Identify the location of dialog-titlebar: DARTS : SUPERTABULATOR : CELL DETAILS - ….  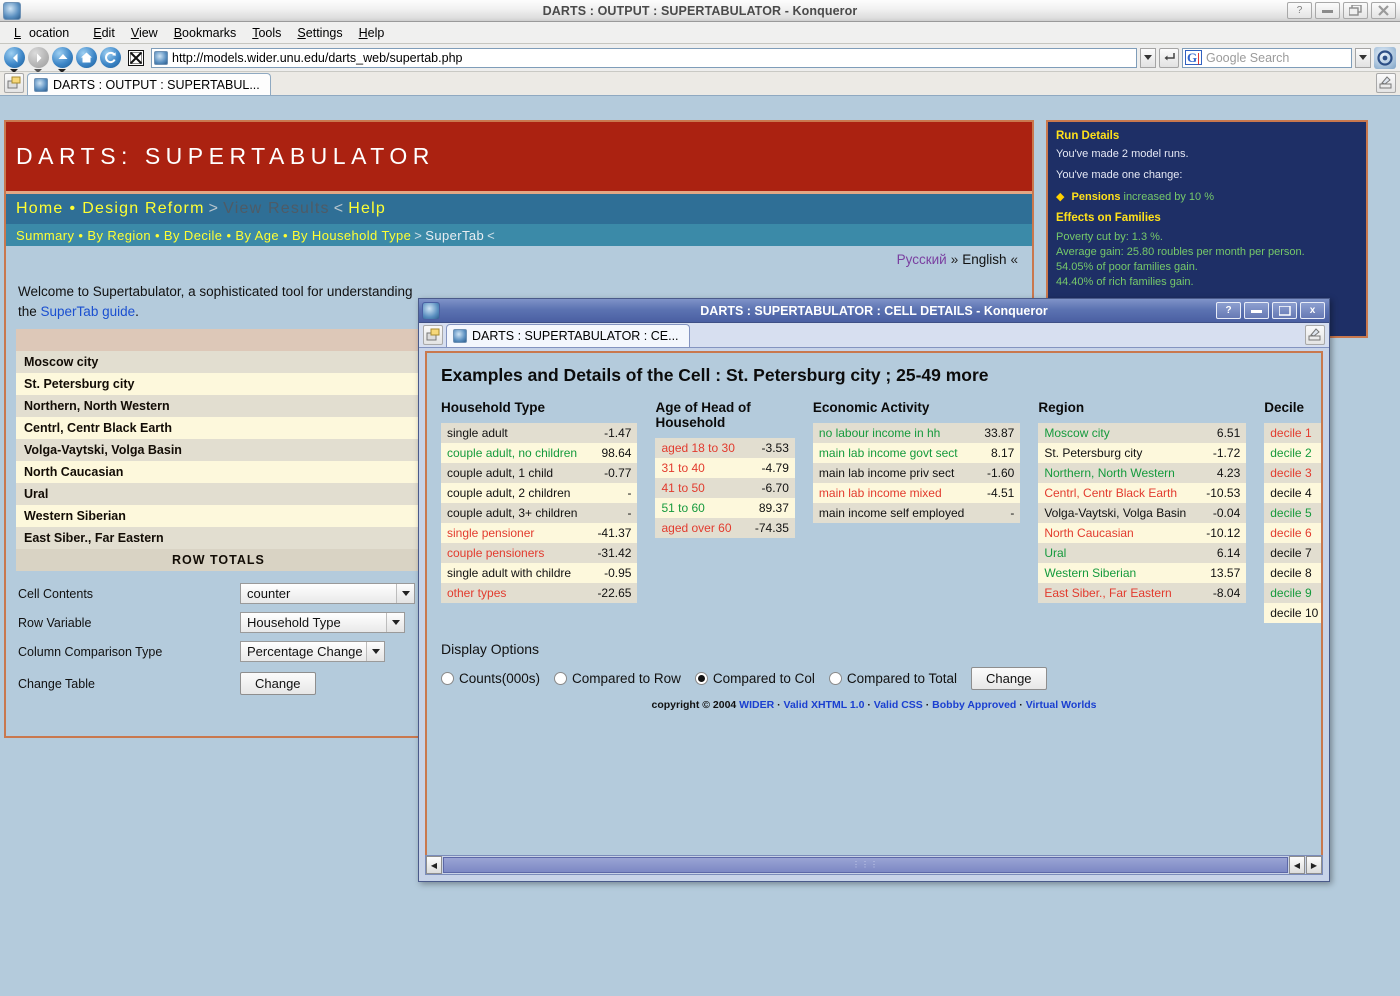
(874, 311).